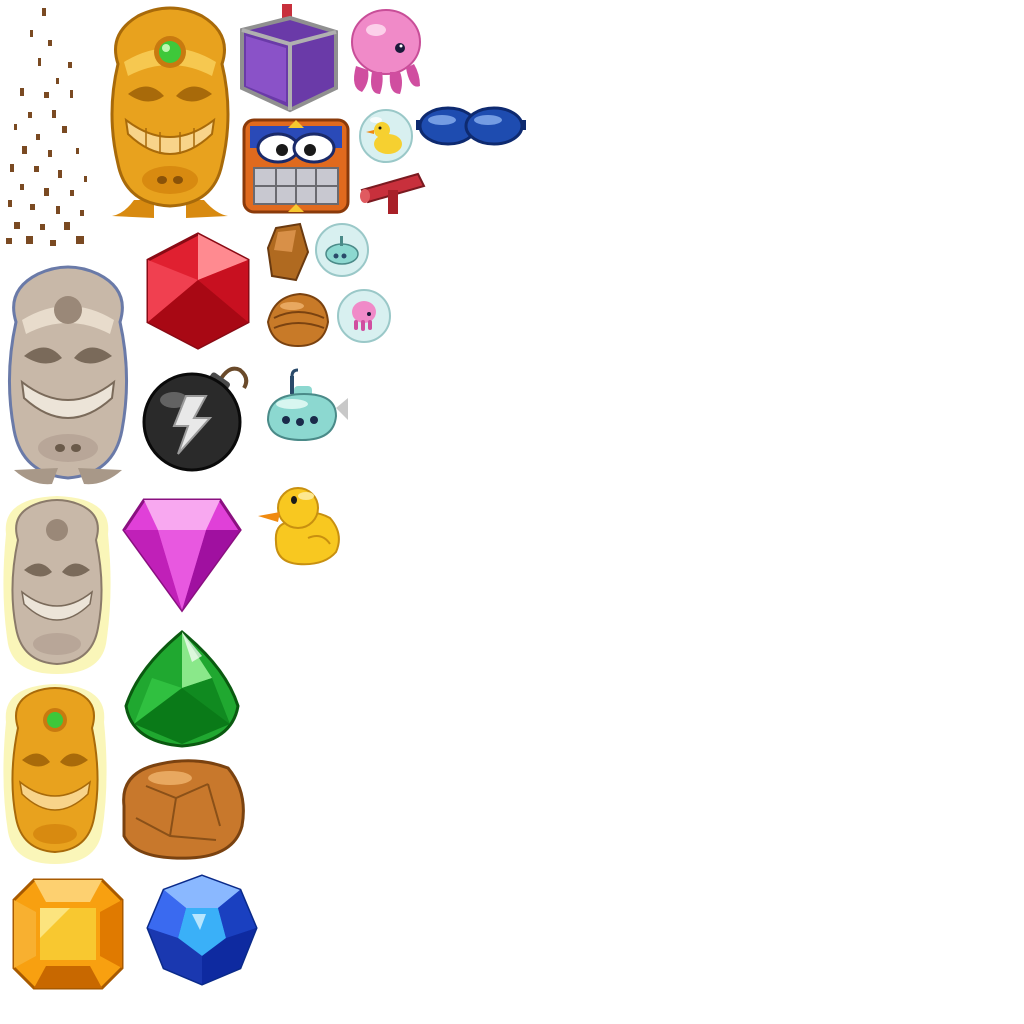 The image size is (1024, 1024). Describe the element at coordinates (298, 320) in the screenshot. I see `walnut-rock-icon` at that location.